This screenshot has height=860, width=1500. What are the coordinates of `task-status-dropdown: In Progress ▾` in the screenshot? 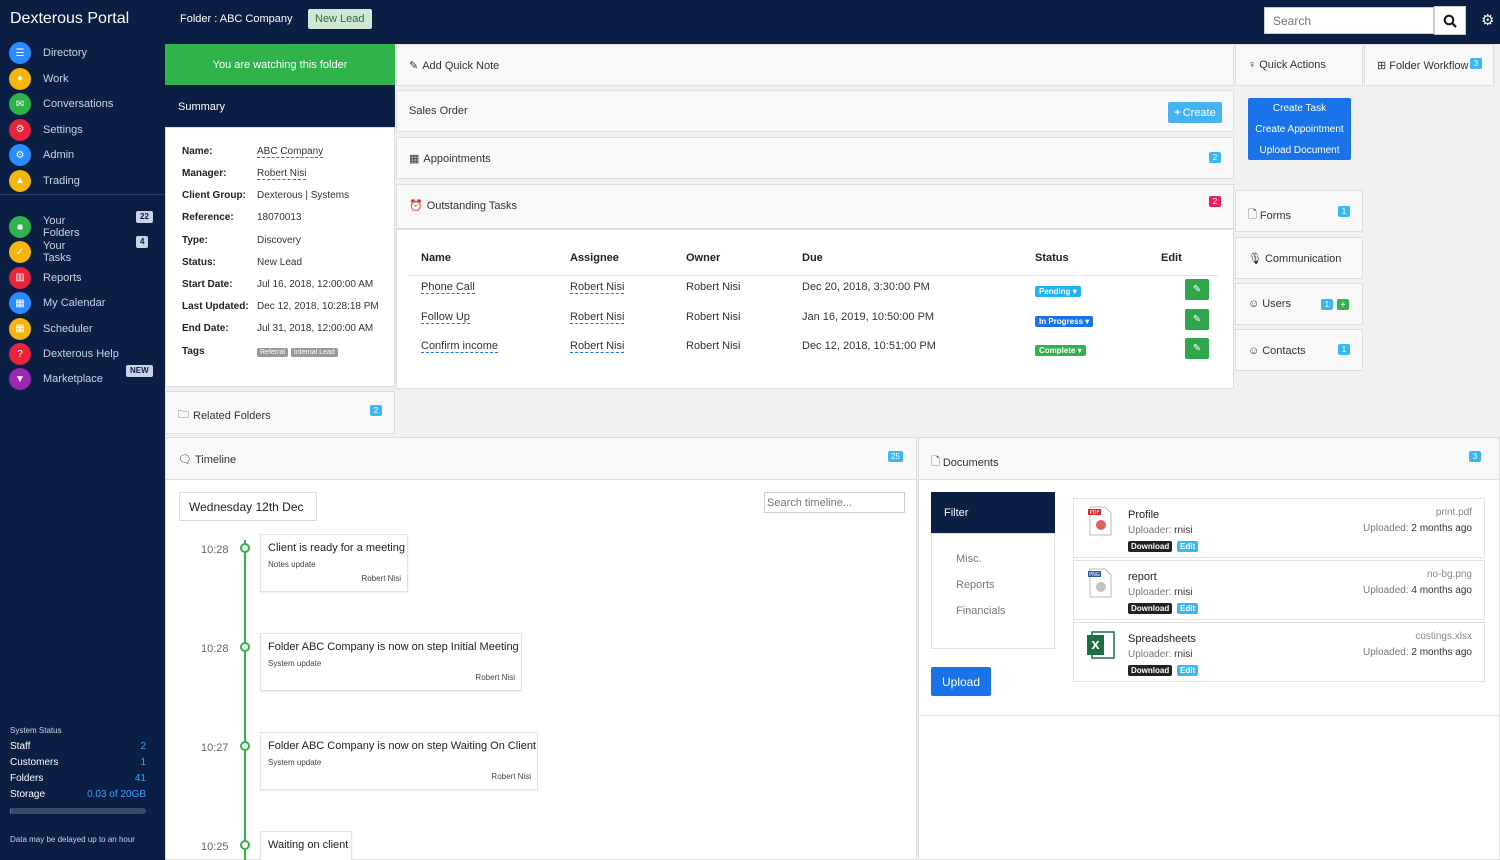 It's located at (1064, 321).